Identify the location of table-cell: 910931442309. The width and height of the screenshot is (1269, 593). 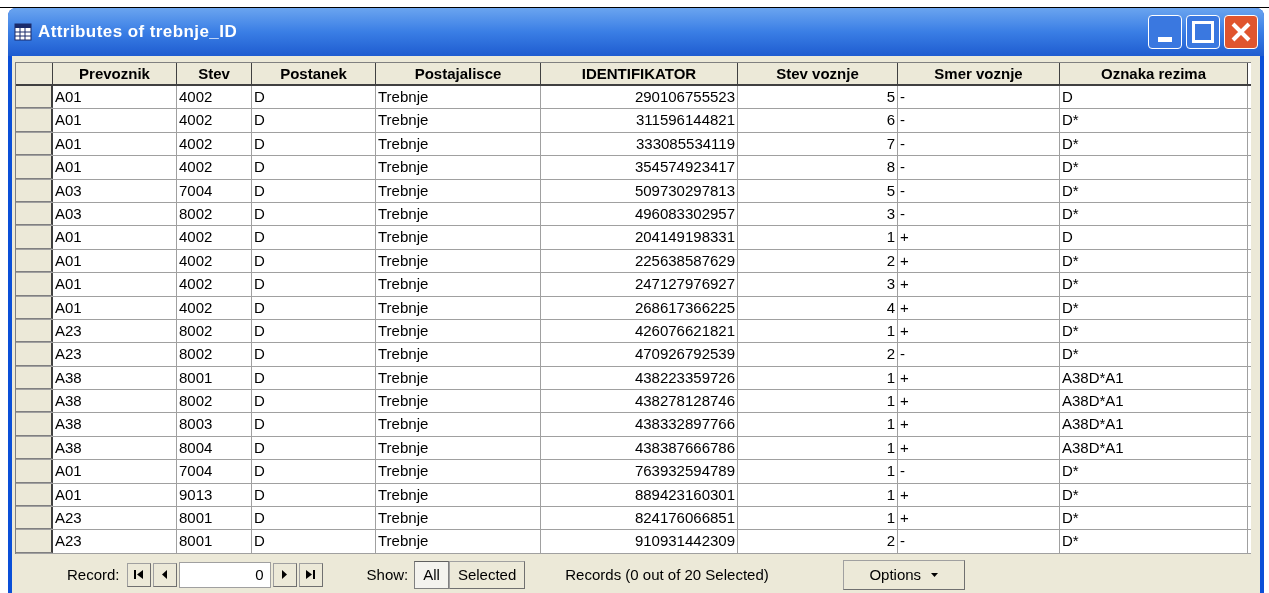
(639, 541).